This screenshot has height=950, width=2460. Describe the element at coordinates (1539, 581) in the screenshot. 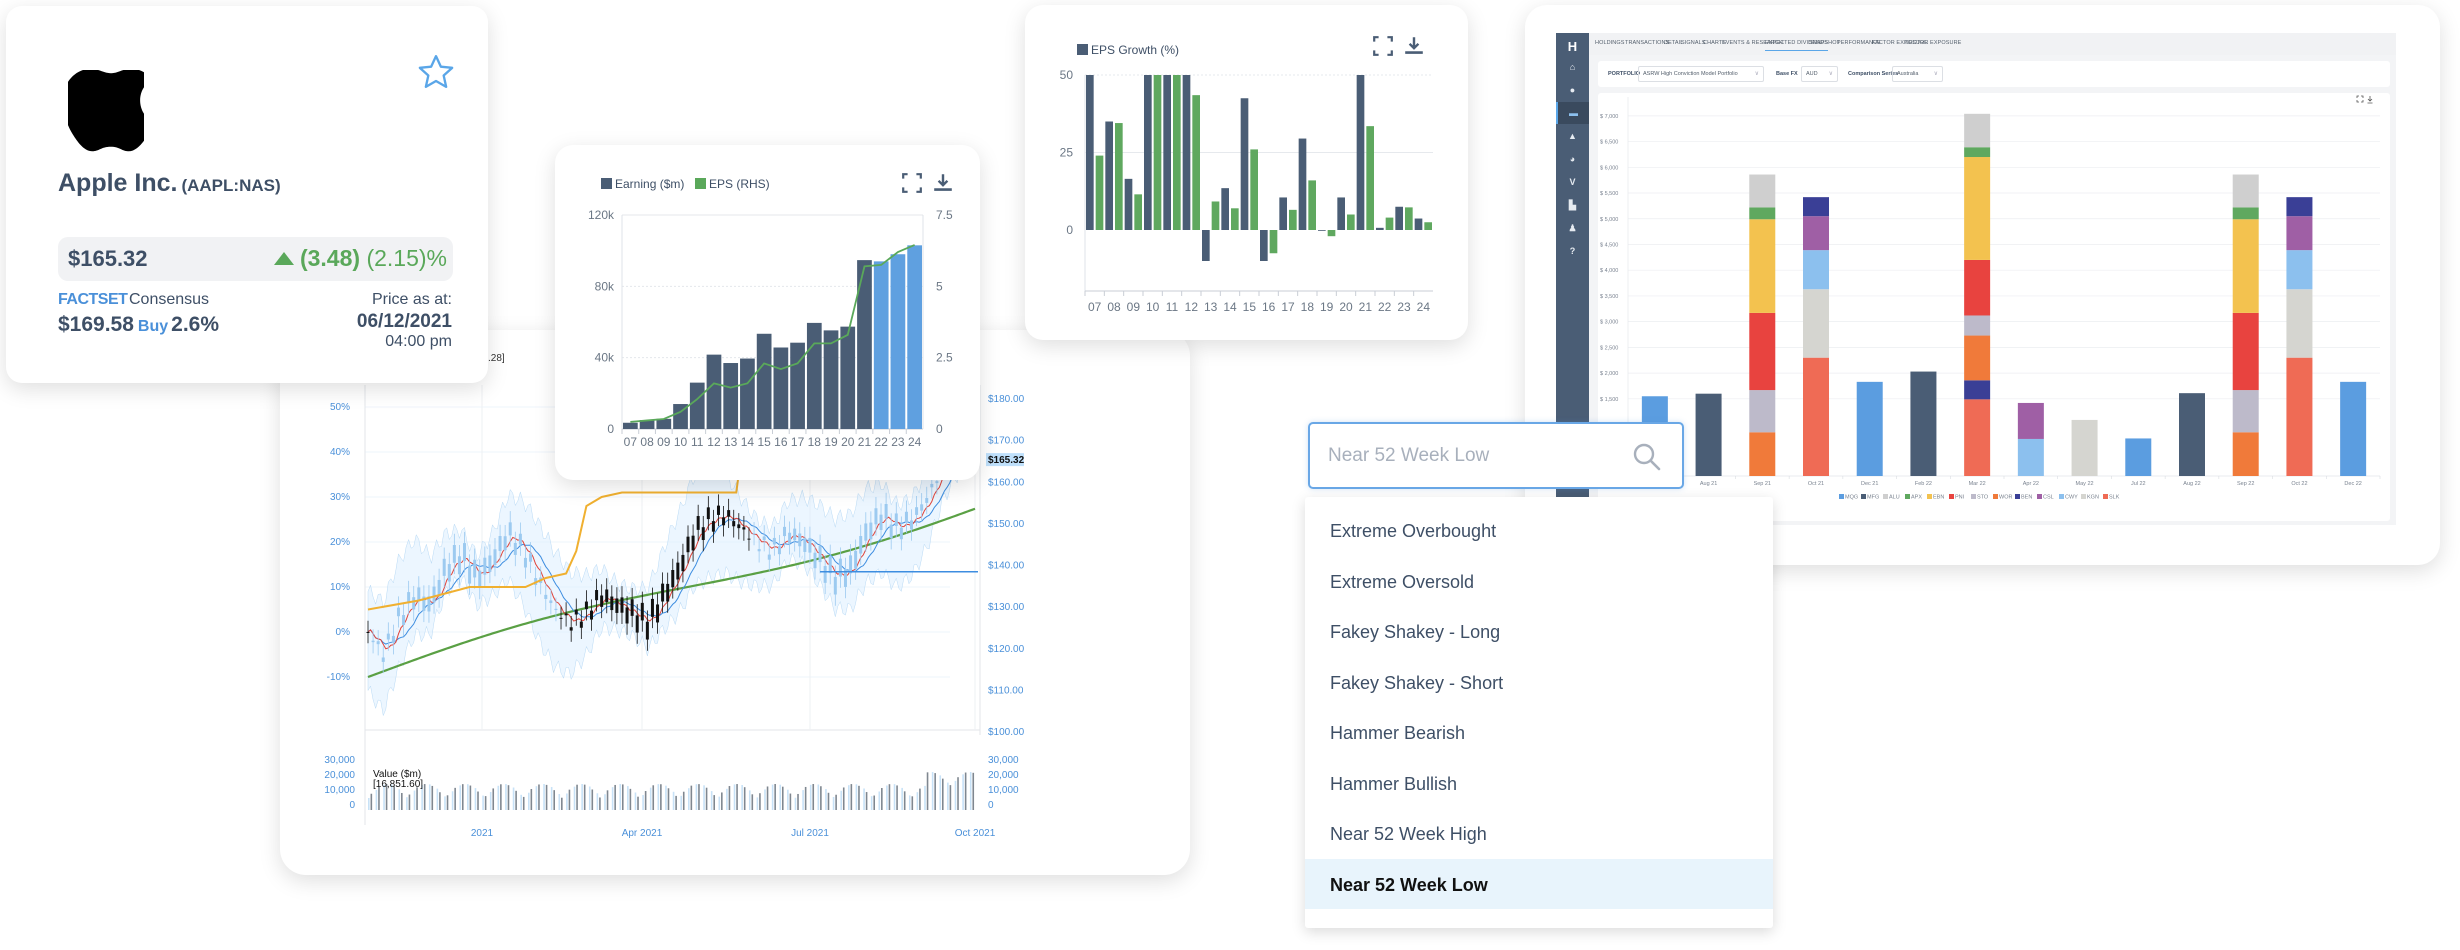

I see `dropdown-option: Extreme Oversold` at that location.